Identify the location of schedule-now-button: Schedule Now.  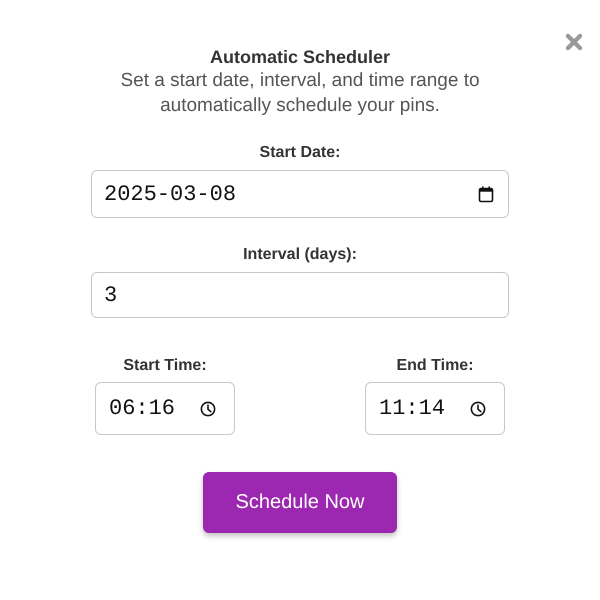
(300, 502).